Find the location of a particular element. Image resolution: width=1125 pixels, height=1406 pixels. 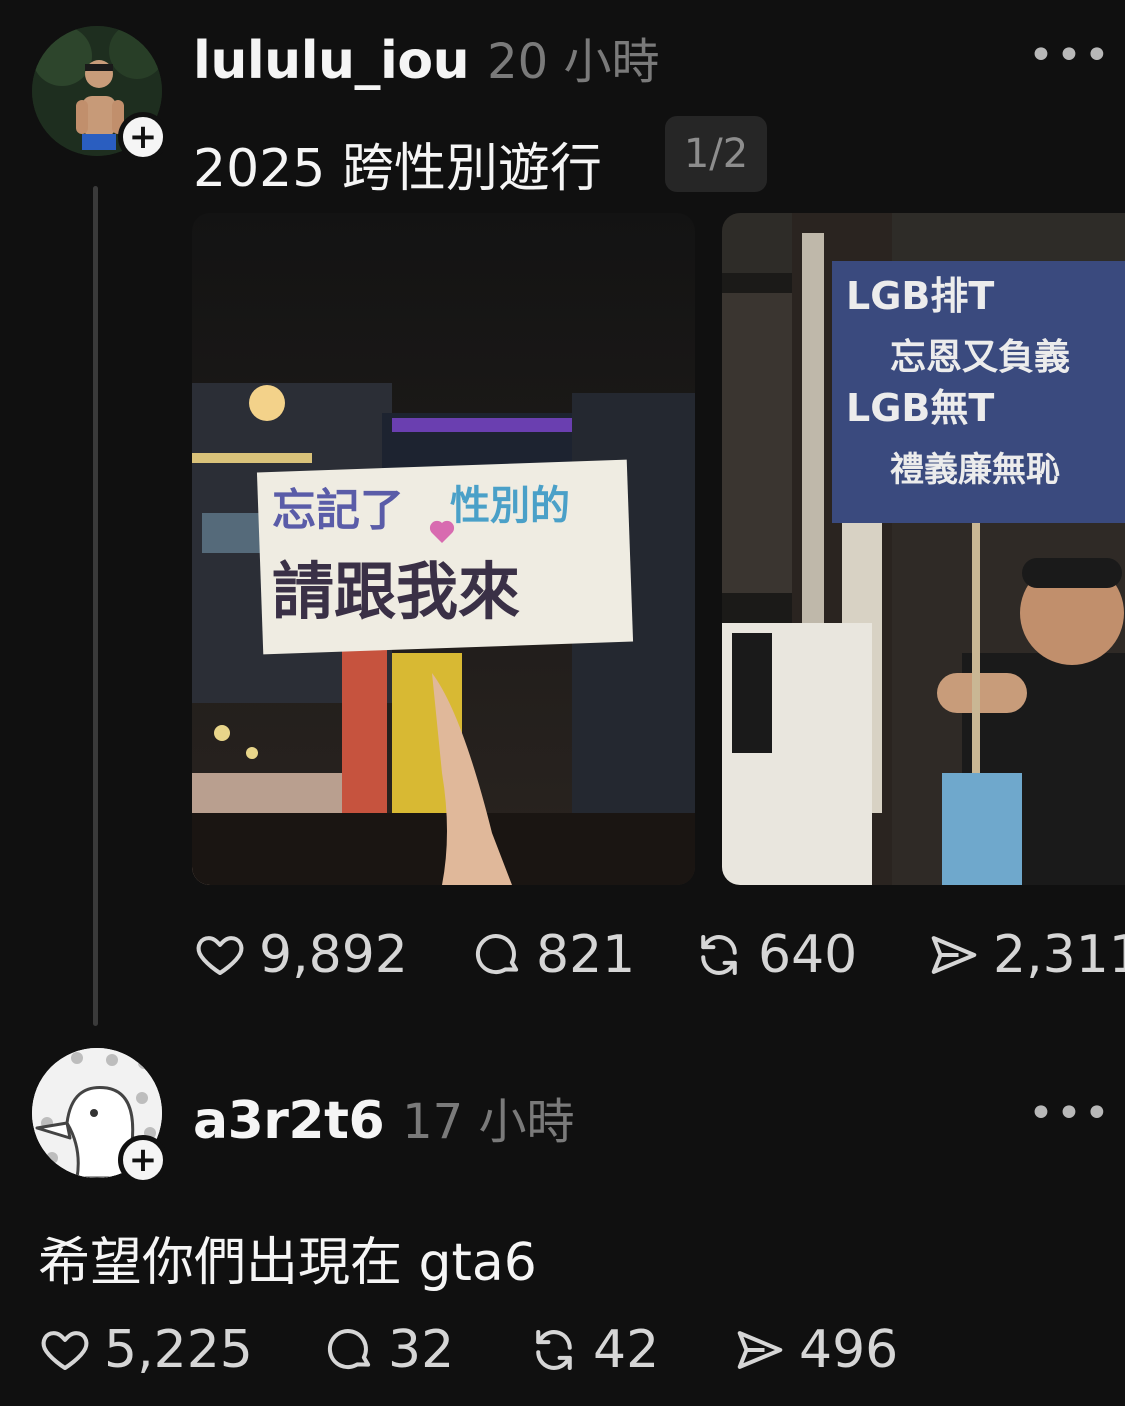

sign-text-line2: 請跟我來 is located at coordinates (396, 591).